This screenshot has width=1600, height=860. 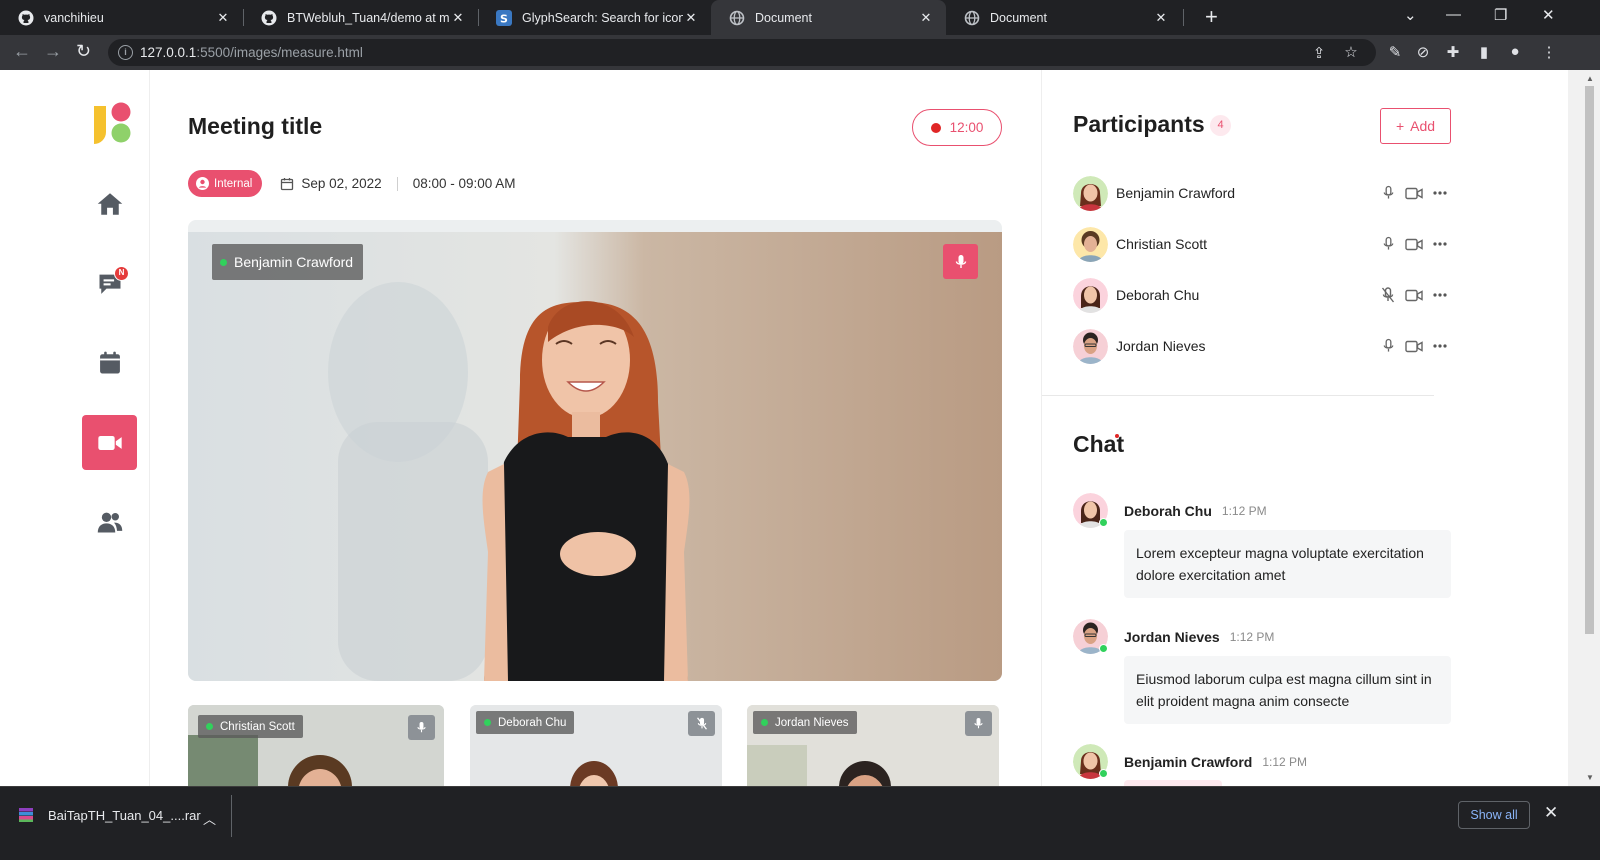 I want to click on forward-arrow-icon: →, so click(x=53, y=51).